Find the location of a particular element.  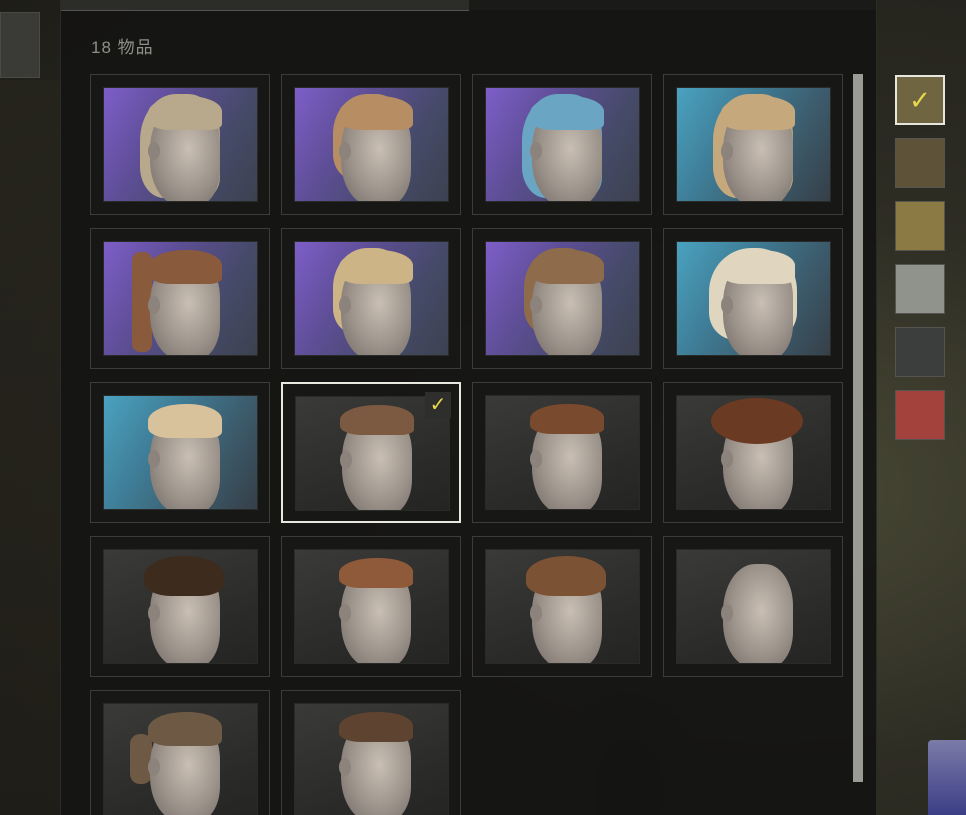

swatch-dark-khaki: ✓ is located at coordinates (920, 100).